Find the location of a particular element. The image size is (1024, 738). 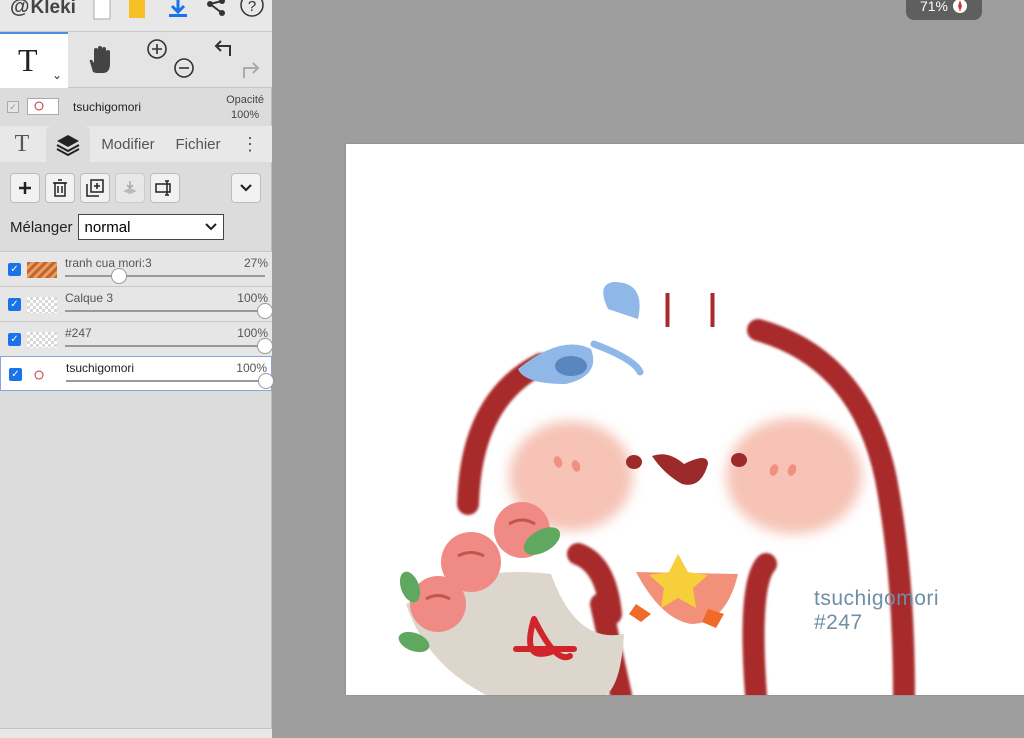

save-button is located at coordinates (178, 11).